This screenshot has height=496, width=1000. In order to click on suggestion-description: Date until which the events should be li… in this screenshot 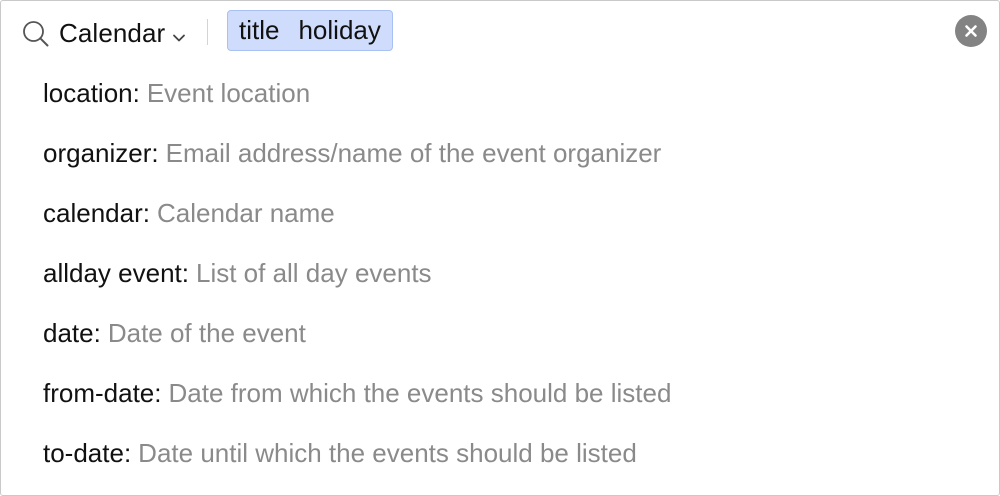, I will do `click(387, 452)`.